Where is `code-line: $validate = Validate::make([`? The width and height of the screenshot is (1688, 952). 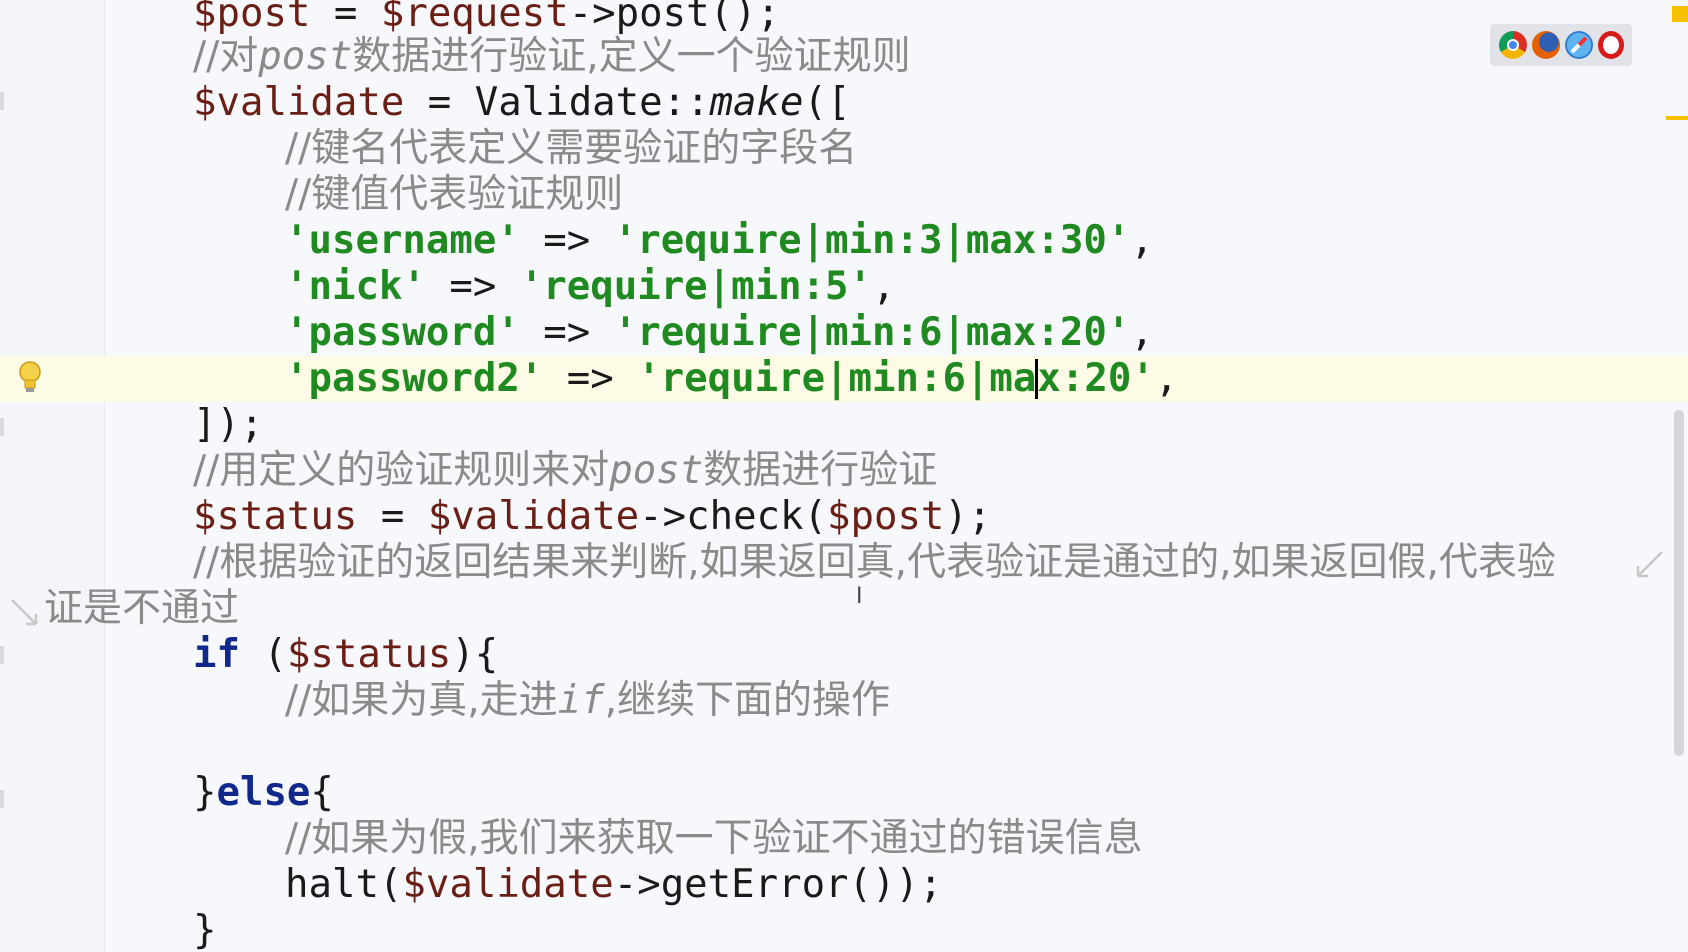 code-line: $validate = Validate::make([ is located at coordinates (844, 103).